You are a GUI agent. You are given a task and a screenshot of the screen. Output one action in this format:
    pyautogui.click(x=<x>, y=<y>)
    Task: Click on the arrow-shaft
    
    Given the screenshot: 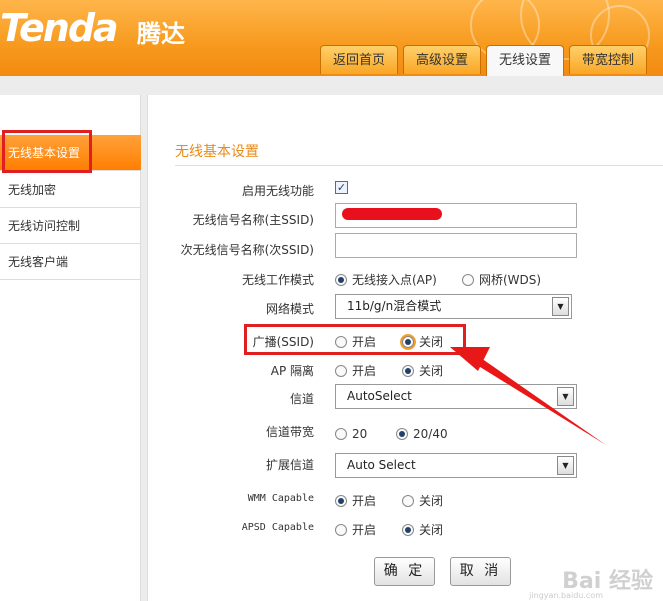 What is the action you would take?
    pyautogui.click(x=539, y=400)
    